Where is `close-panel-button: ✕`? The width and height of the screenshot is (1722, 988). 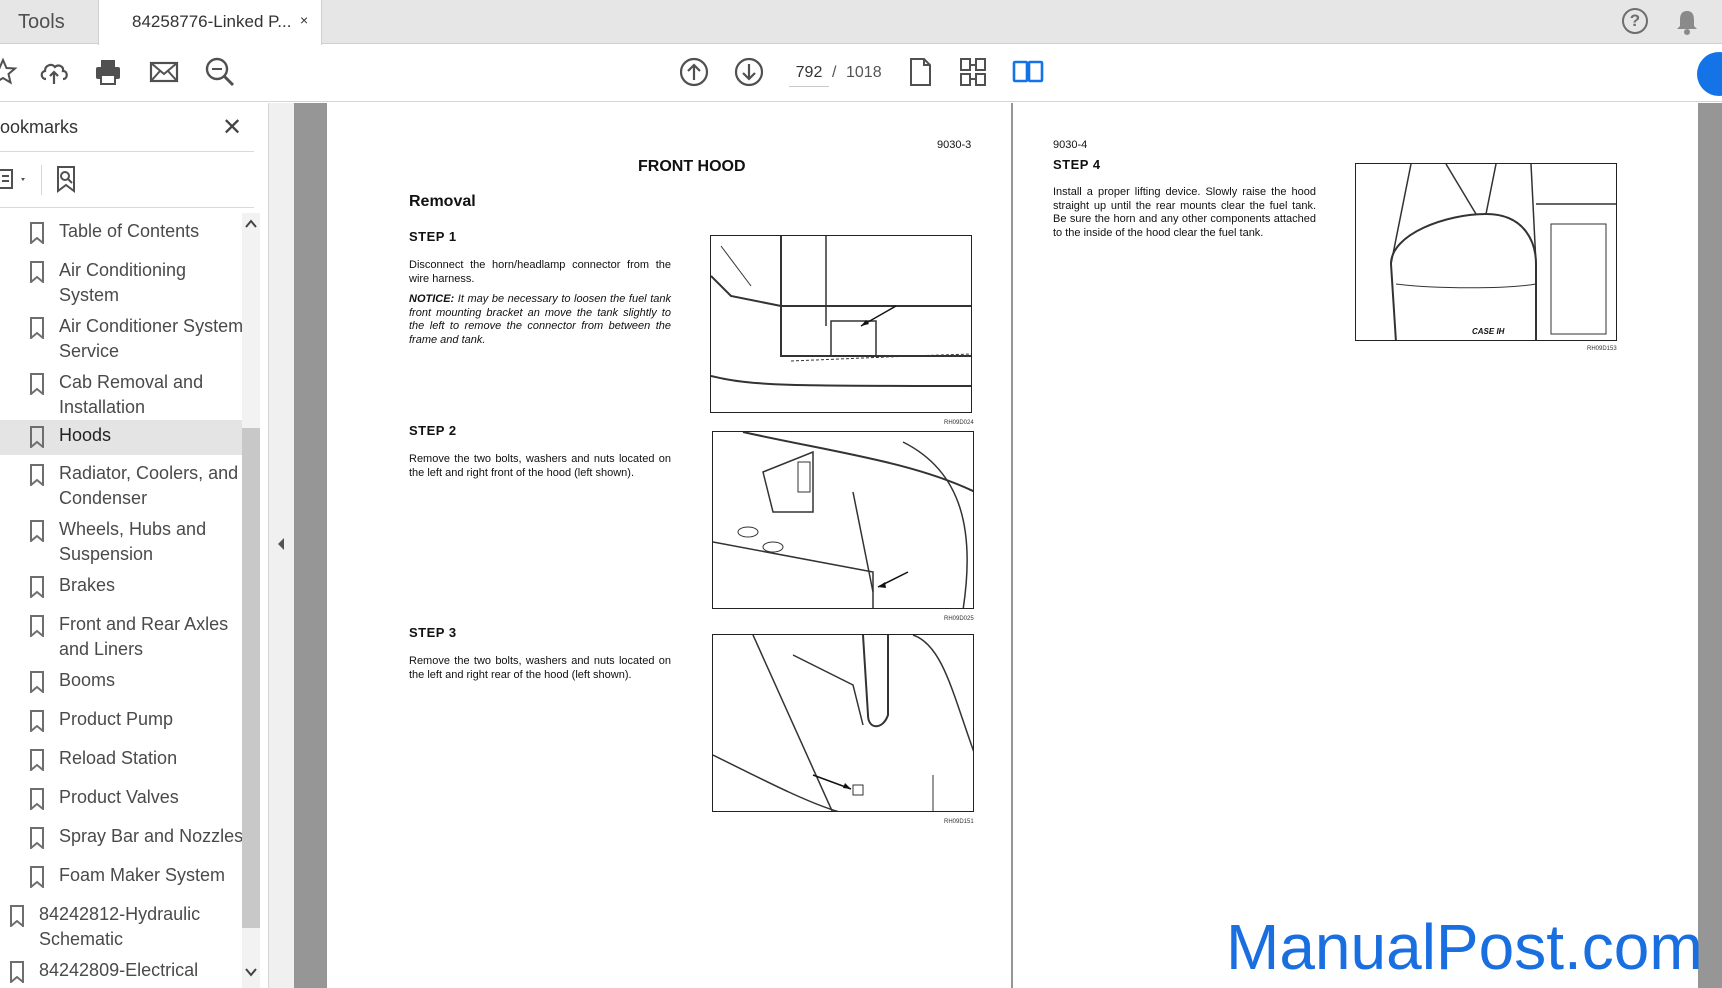 close-panel-button: ✕ is located at coordinates (232, 127).